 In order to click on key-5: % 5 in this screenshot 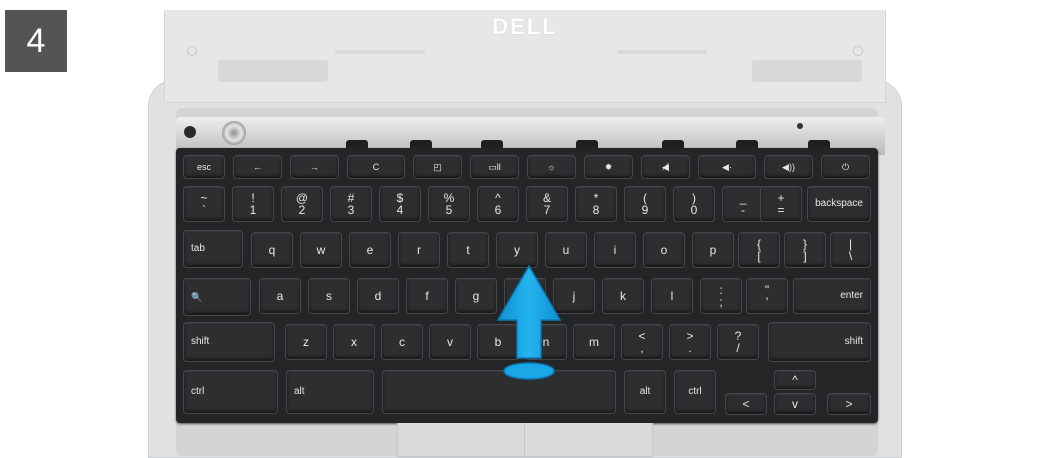, I will do `click(449, 204)`.